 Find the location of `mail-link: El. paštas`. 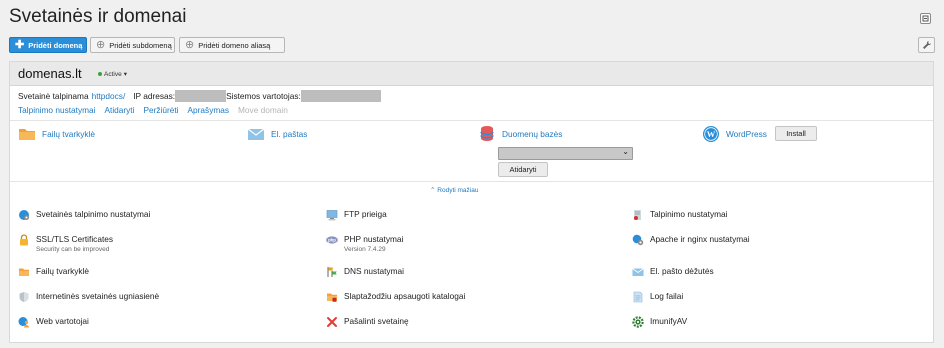

mail-link: El. paštas is located at coordinates (289, 134).